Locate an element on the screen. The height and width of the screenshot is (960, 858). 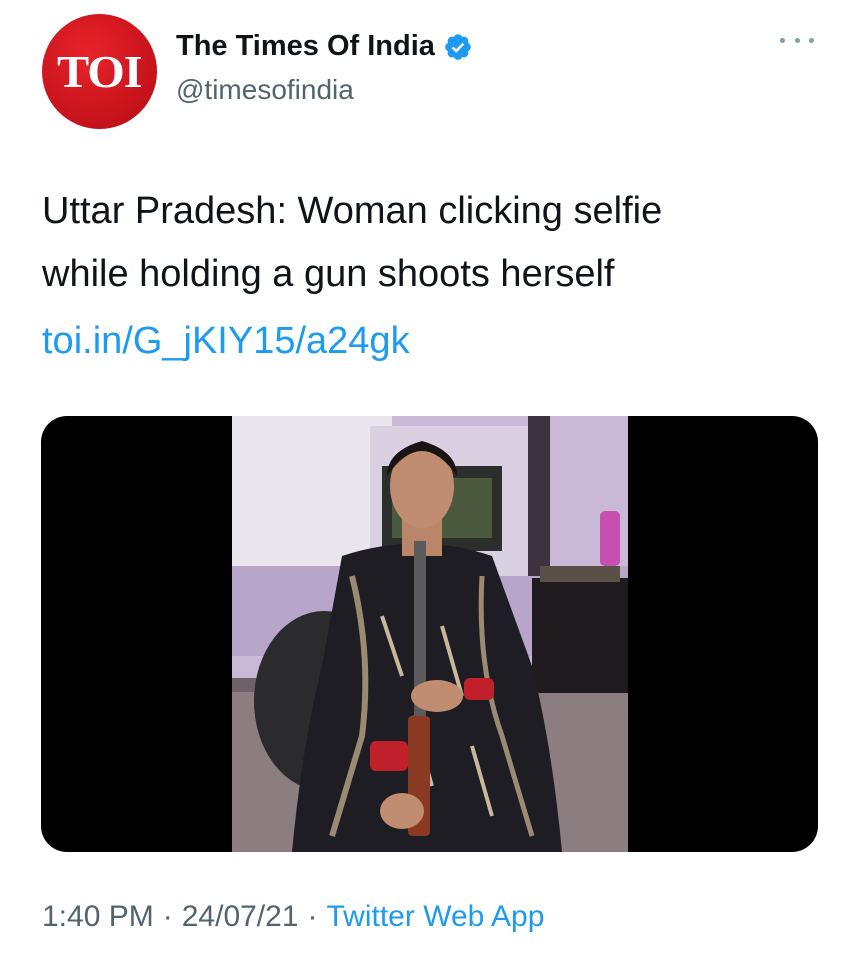
tweet-text-line: while holding a gun shoots herself is located at coordinates (328, 274).